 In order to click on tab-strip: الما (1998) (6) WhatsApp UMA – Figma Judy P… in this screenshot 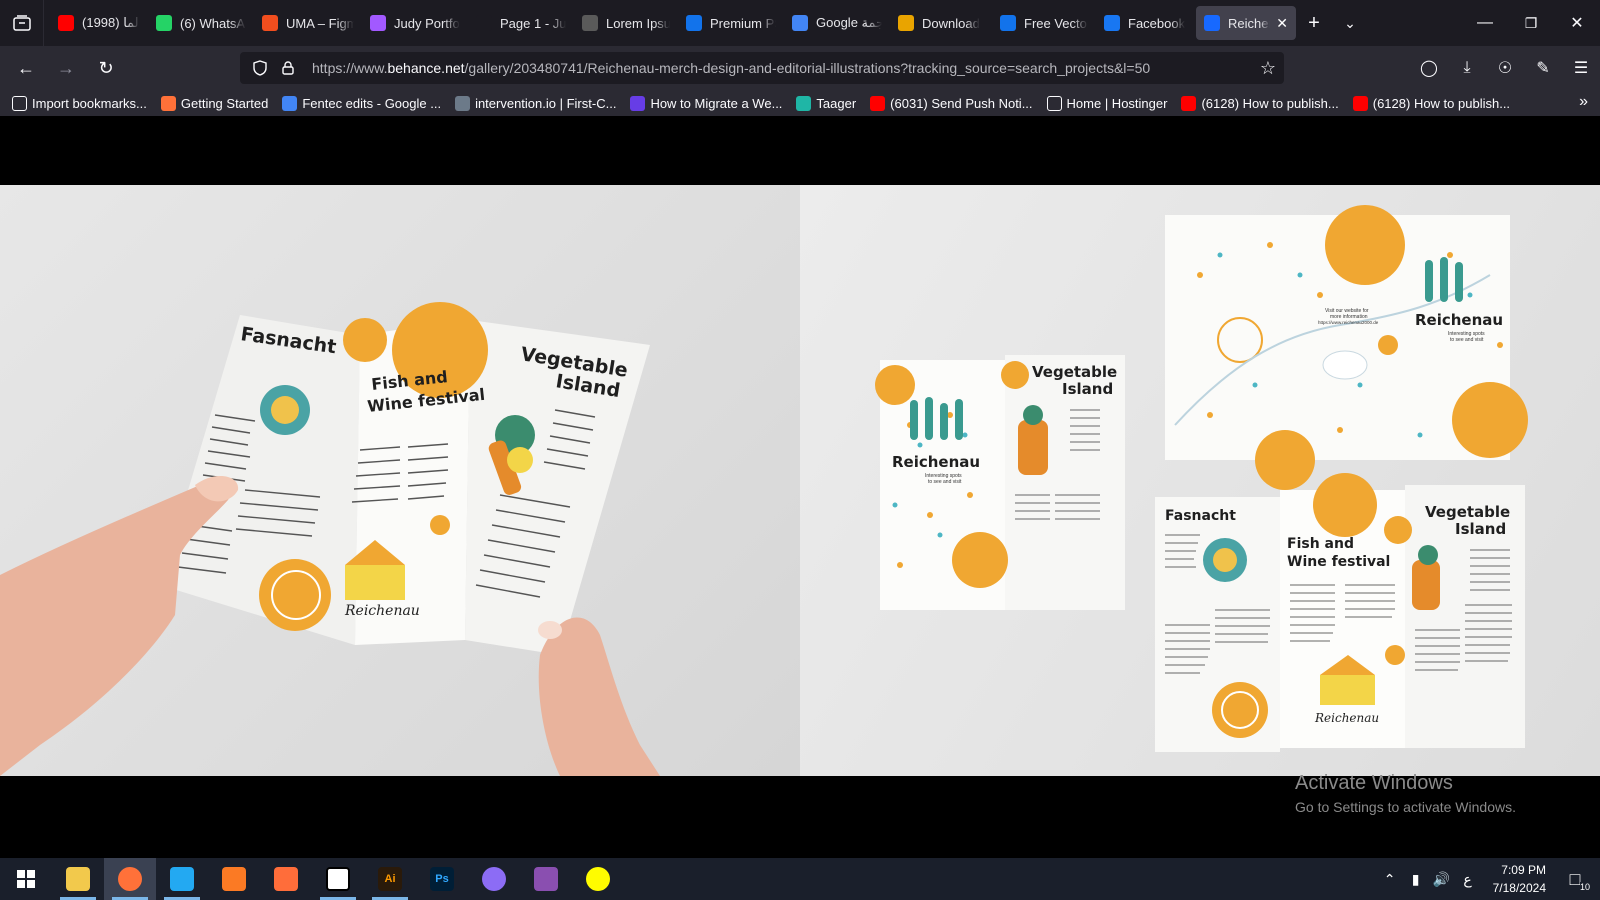, I will do `click(800, 23)`.